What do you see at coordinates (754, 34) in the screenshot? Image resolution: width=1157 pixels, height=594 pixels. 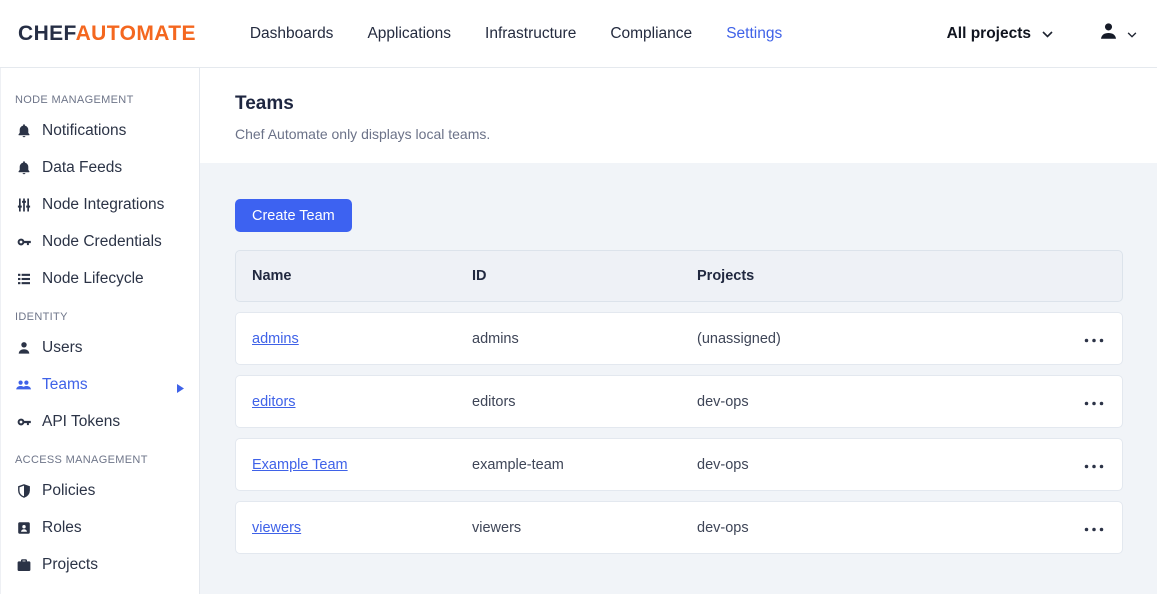 I see `nav-settings: Settings` at bounding box center [754, 34].